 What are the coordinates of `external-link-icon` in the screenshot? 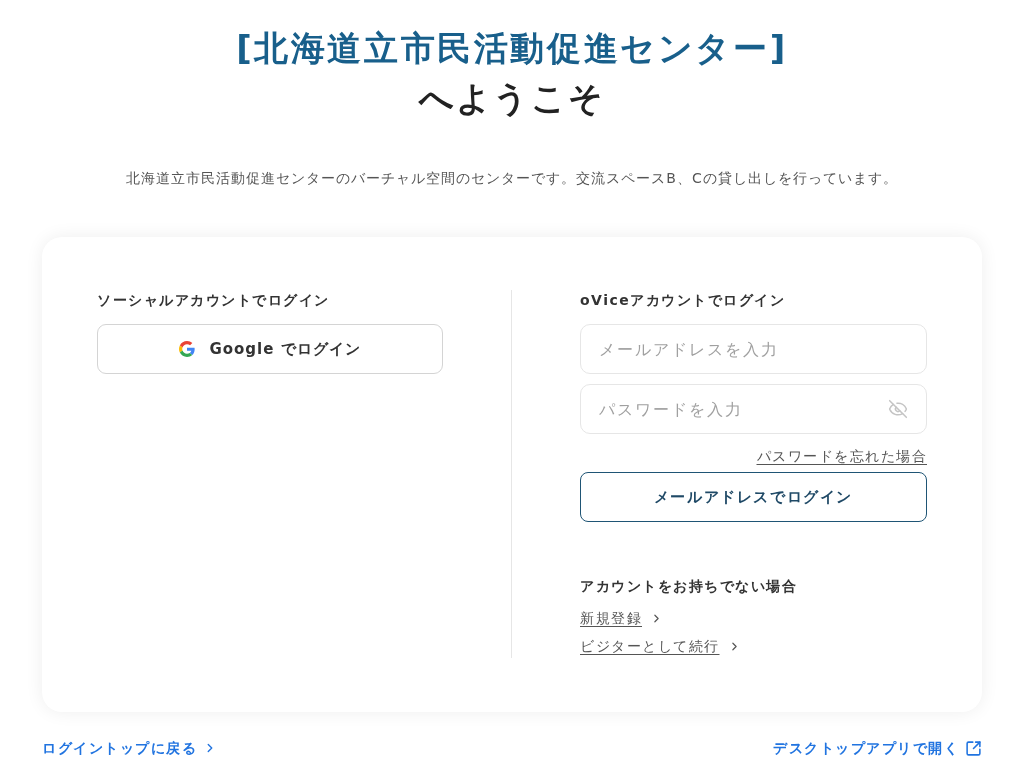 It's located at (973, 748).